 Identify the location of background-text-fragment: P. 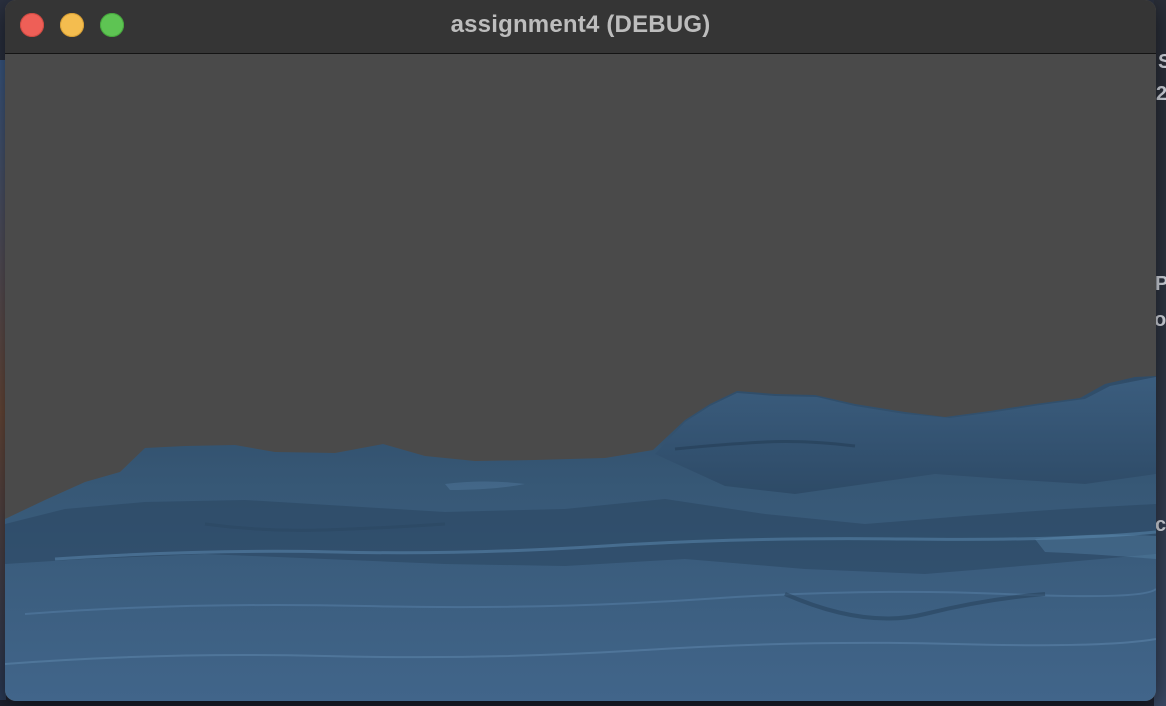
(1160, 284).